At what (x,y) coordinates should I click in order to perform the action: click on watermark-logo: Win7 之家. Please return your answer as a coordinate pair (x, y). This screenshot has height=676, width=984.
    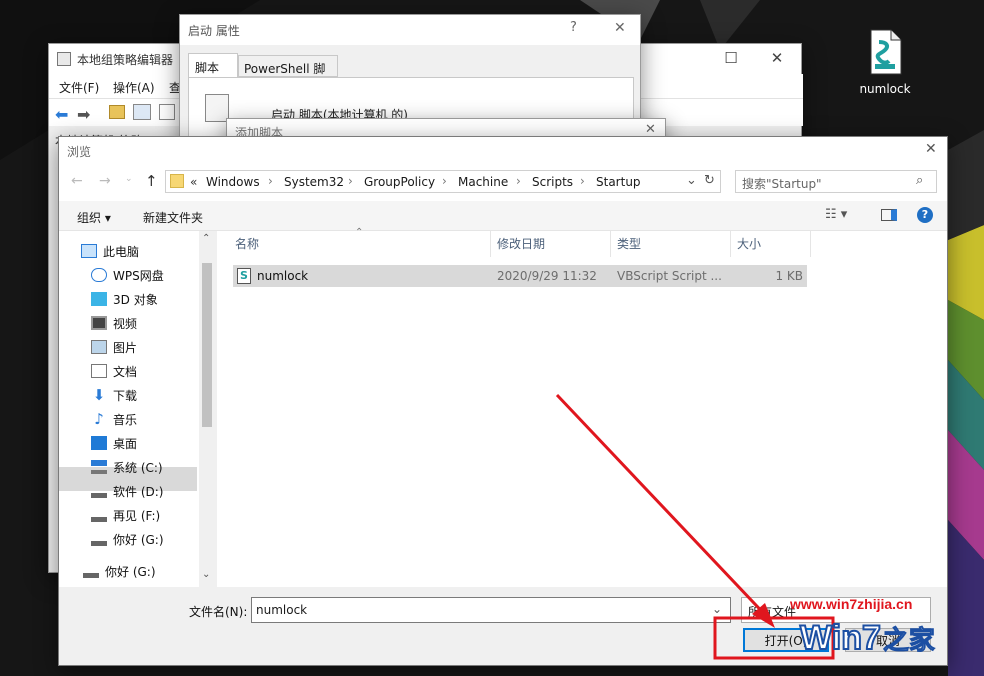
    Looking at the image, I should click on (867, 638).